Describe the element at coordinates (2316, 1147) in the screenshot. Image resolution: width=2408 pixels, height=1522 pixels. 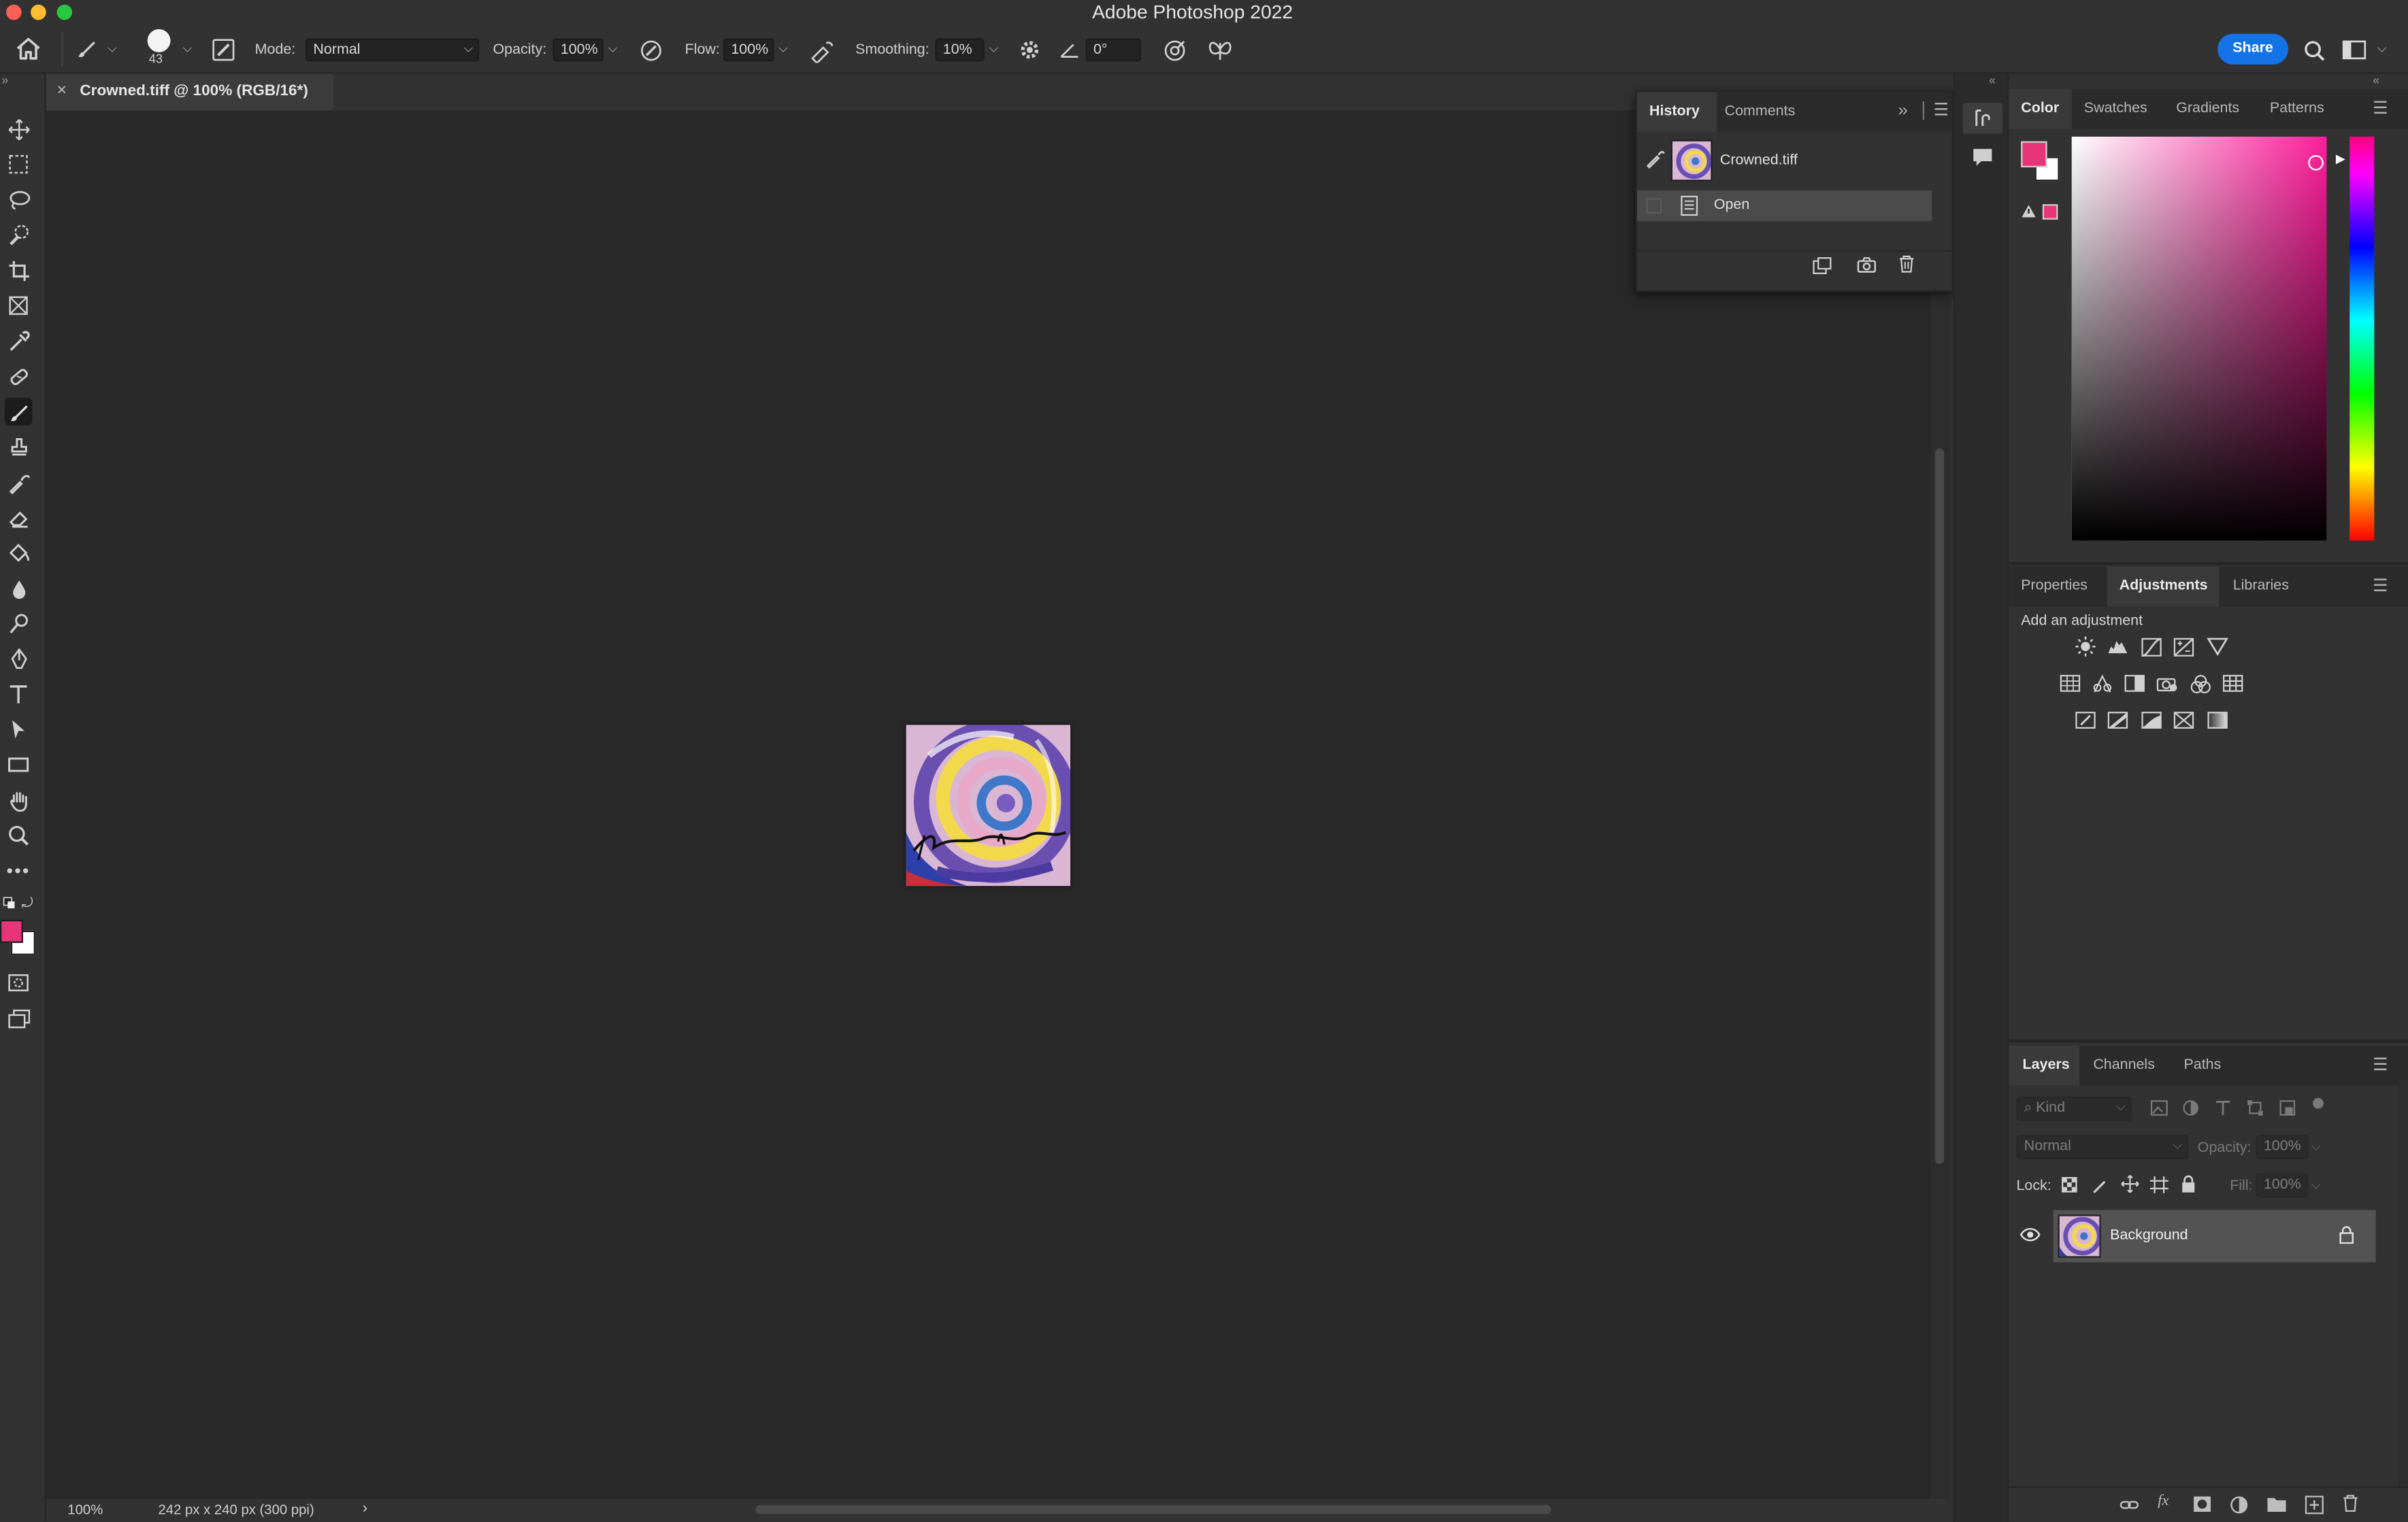
I see `layer-opacity-chevron-icon: ⌵` at that location.